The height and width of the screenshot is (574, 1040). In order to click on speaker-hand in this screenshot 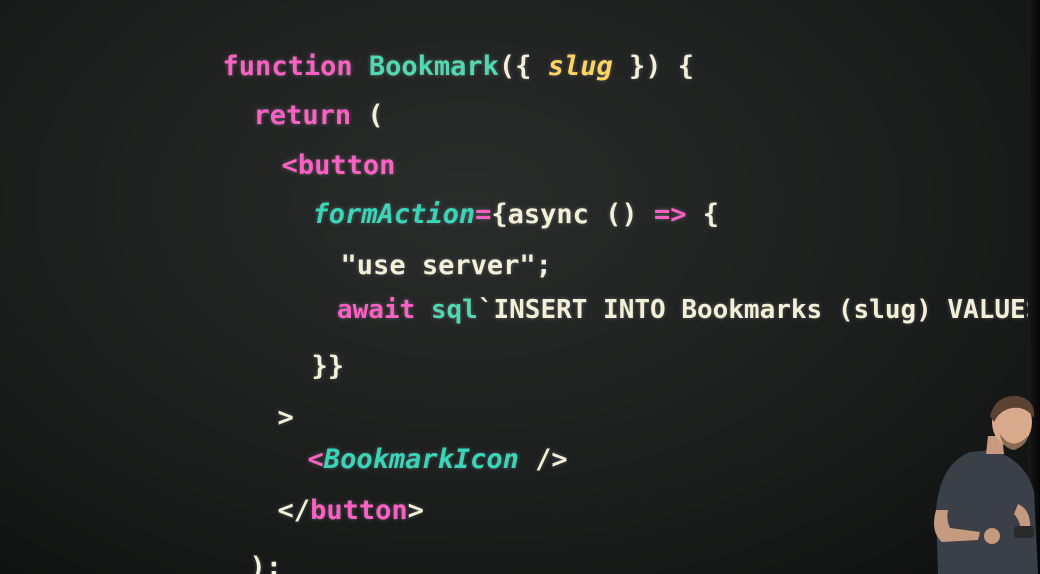, I will do `click(992, 536)`.